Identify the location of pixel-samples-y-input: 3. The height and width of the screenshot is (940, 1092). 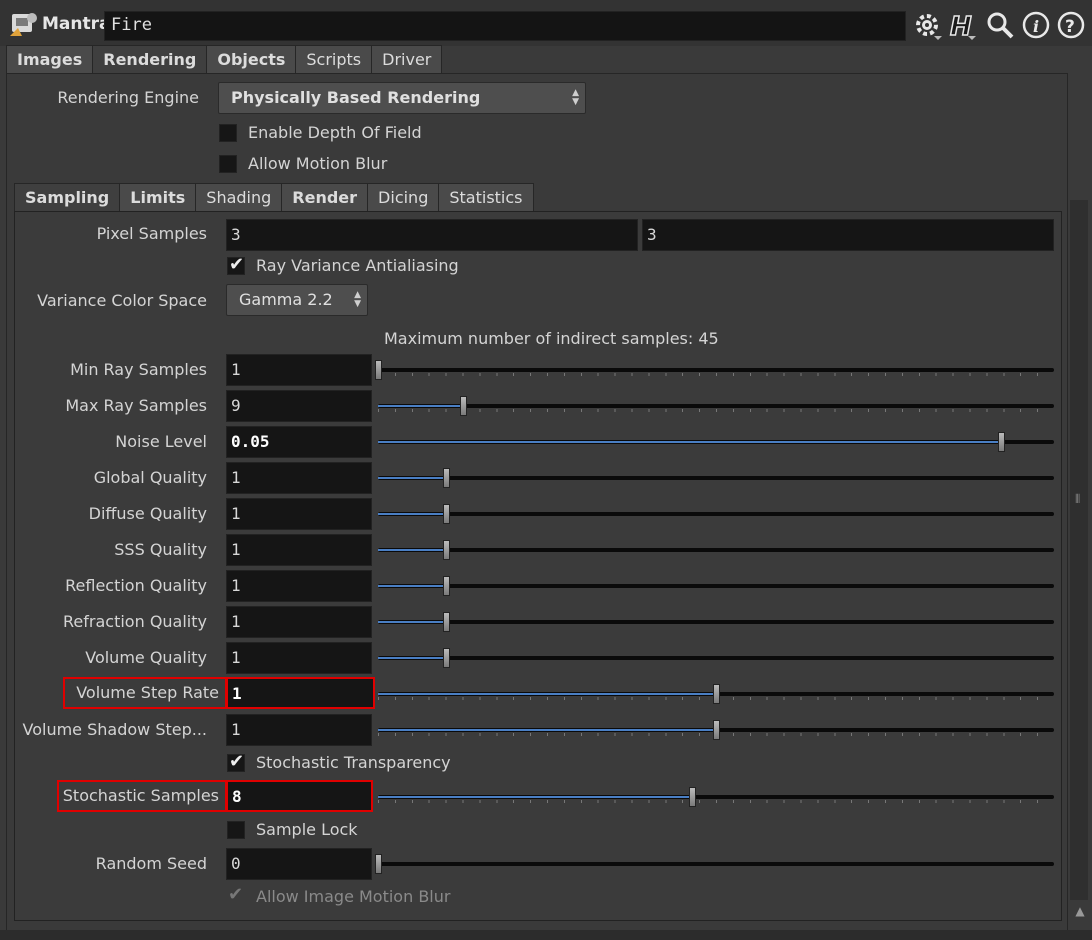
(848, 235).